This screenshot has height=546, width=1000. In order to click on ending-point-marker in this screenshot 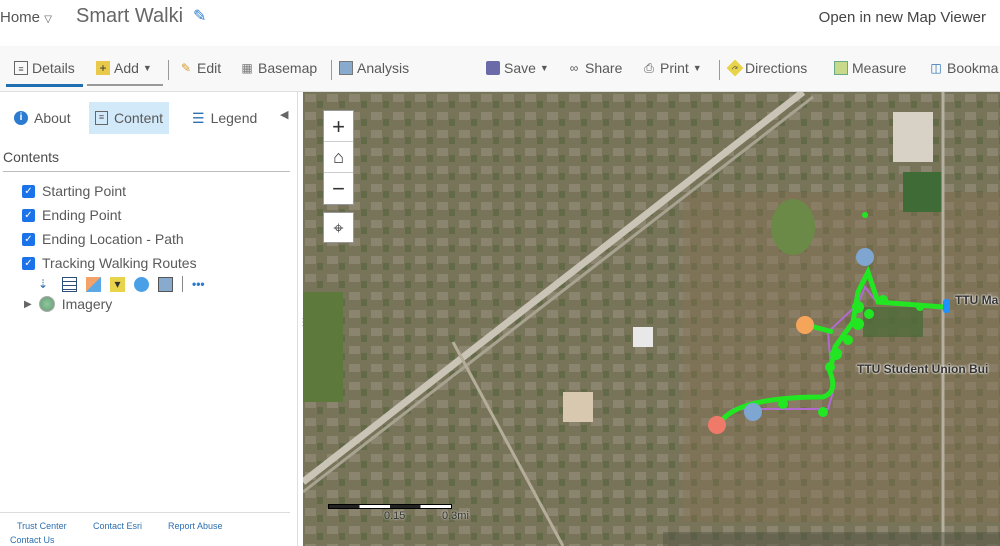, I will do `click(805, 325)`.